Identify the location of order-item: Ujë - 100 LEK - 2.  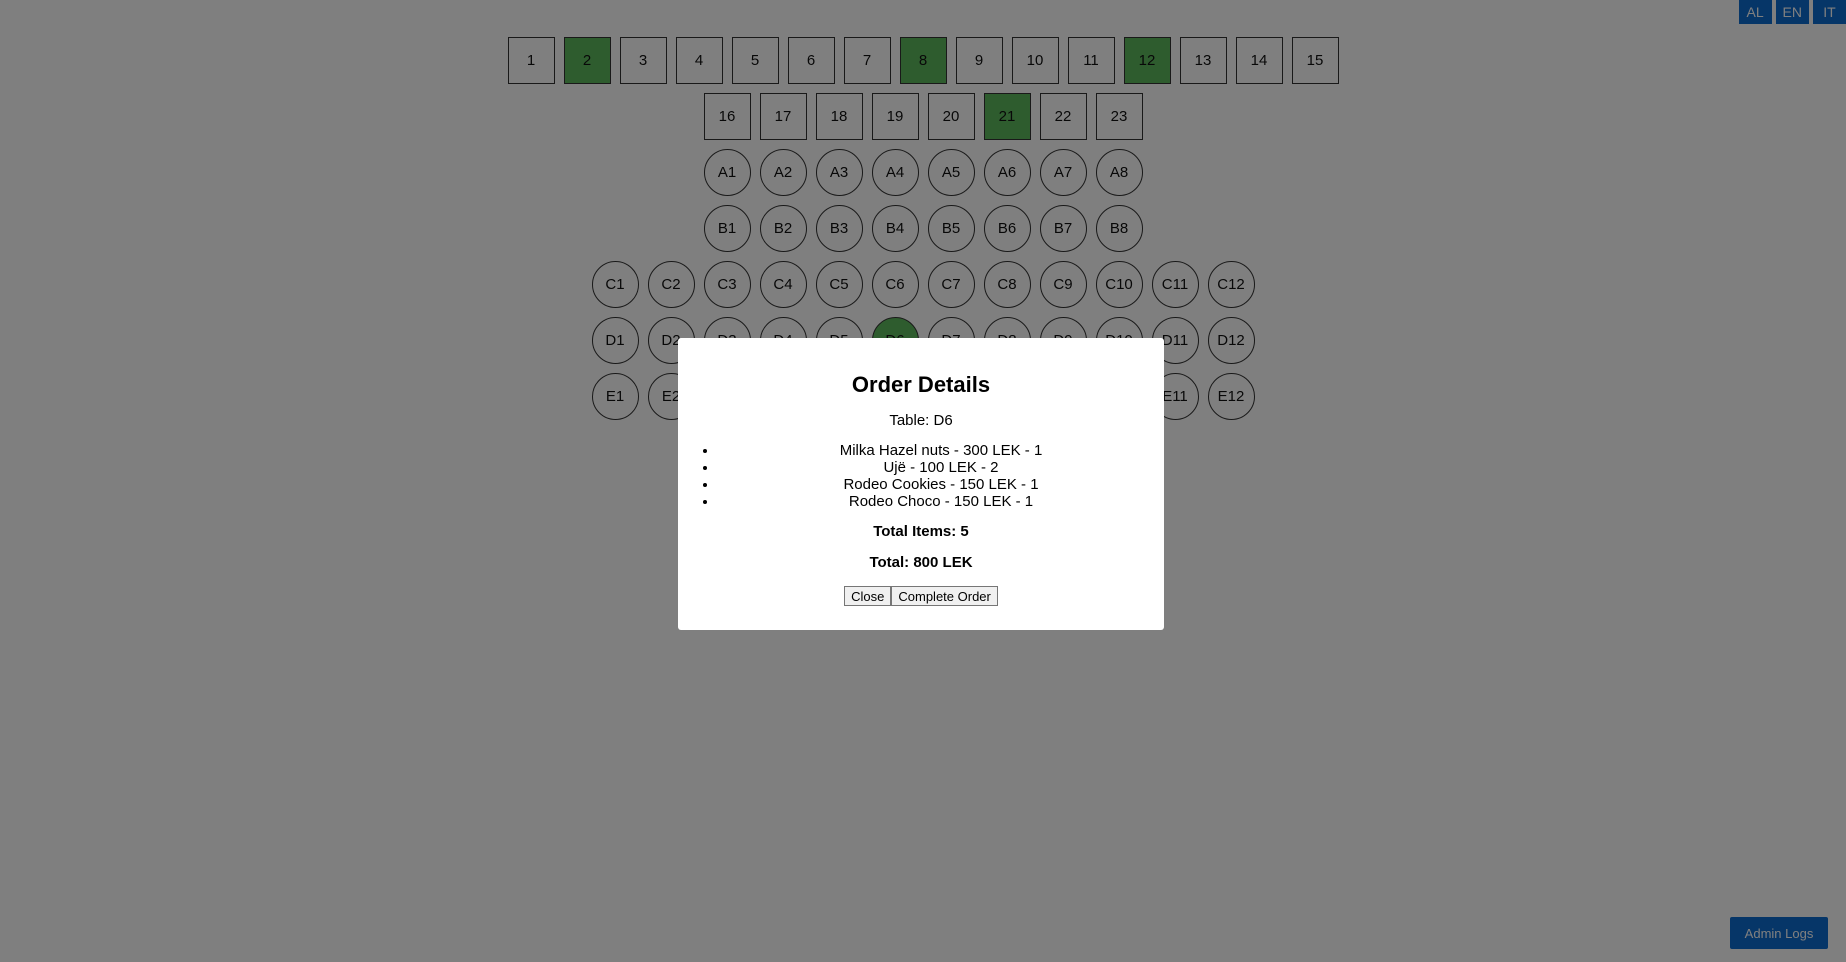
(941, 467).